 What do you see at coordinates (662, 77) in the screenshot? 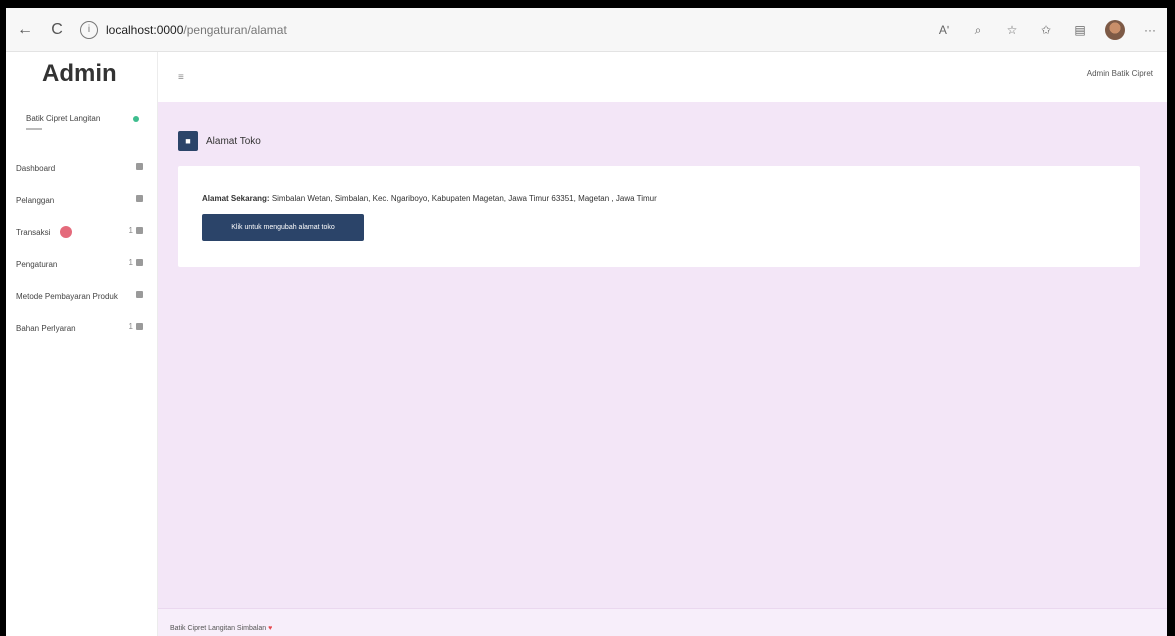
I see `top-header: ≡ Admin Batik Cipret` at bounding box center [662, 77].